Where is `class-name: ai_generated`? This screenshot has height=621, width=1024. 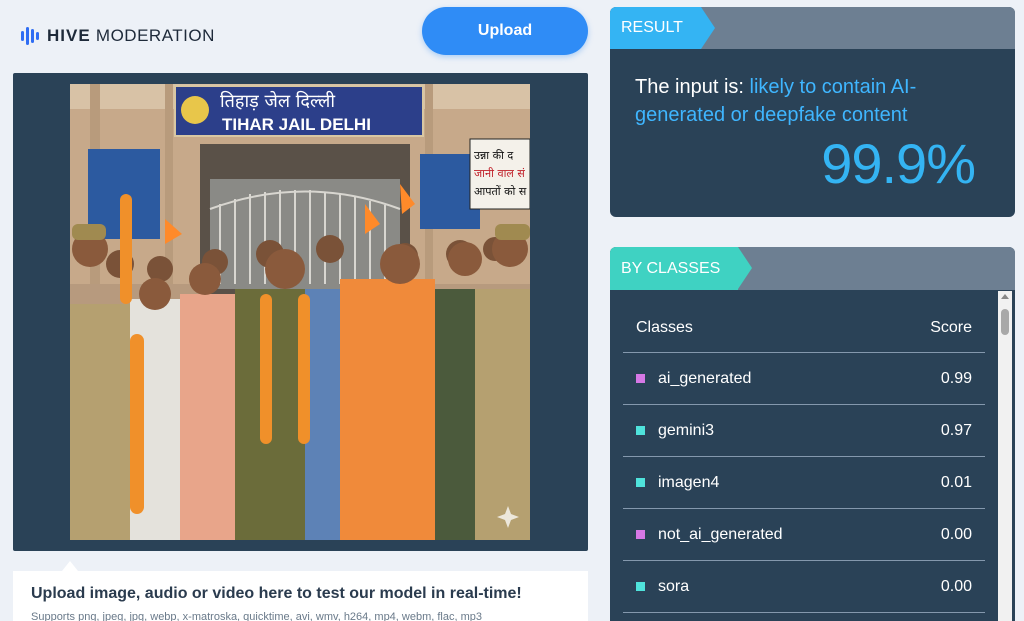
class-name: ai_generated is located at coordinates (705, 378).